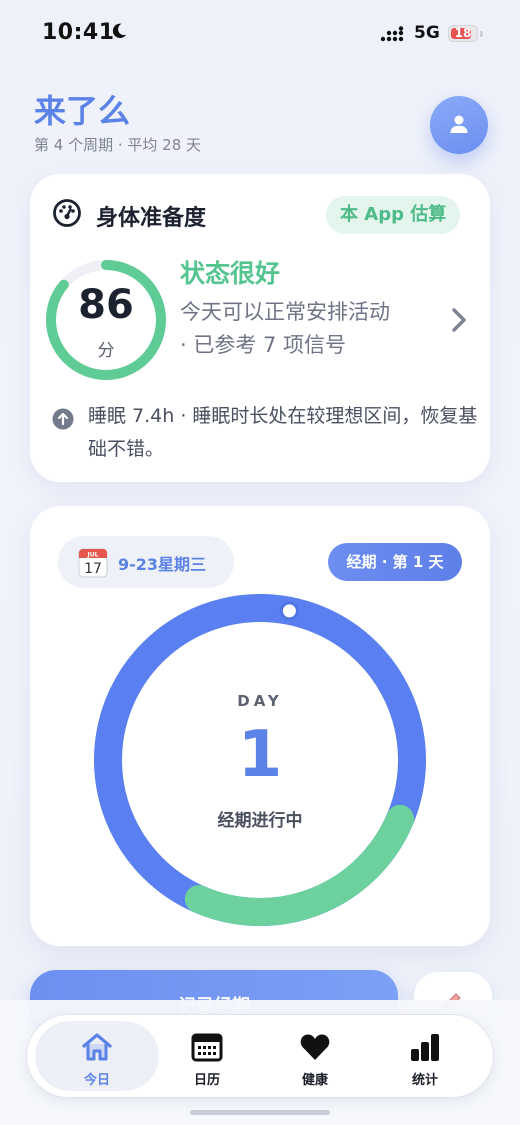 The width and height of the screenshot is (520, 1125). What do you see at coordinates (78, 32) in the screenshot?
I see `status-time: 10:41` at bounding box center [78, 32].